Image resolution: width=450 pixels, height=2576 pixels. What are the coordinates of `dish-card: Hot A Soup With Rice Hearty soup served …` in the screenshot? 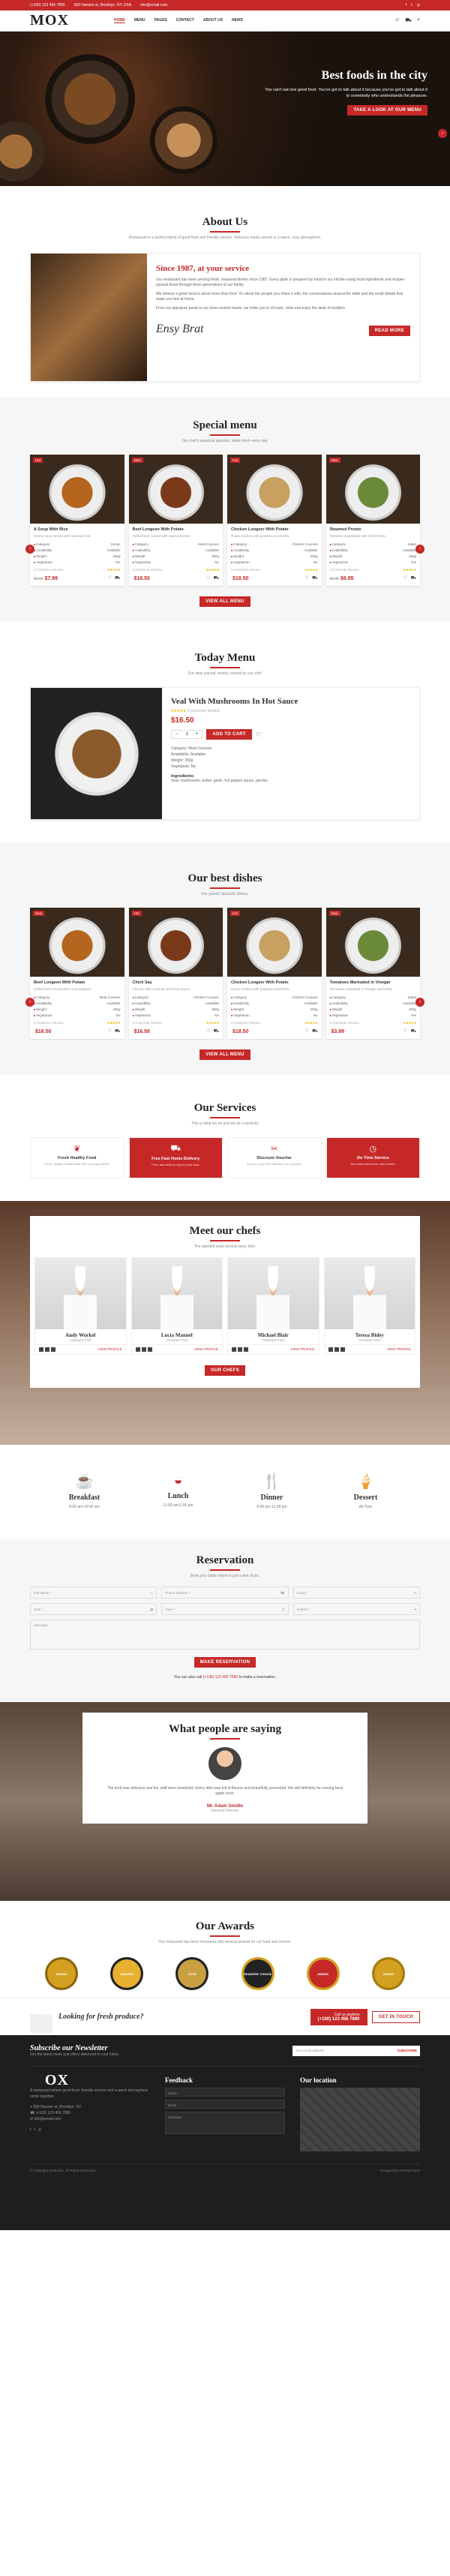 It's located at (77, 520).